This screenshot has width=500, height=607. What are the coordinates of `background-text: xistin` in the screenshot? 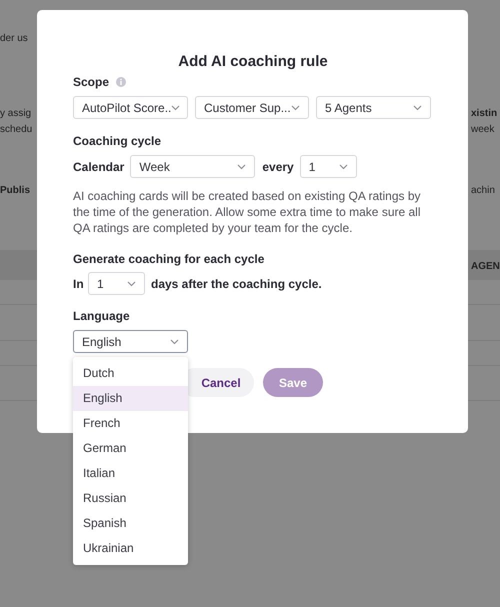 It's located at (484, 114).